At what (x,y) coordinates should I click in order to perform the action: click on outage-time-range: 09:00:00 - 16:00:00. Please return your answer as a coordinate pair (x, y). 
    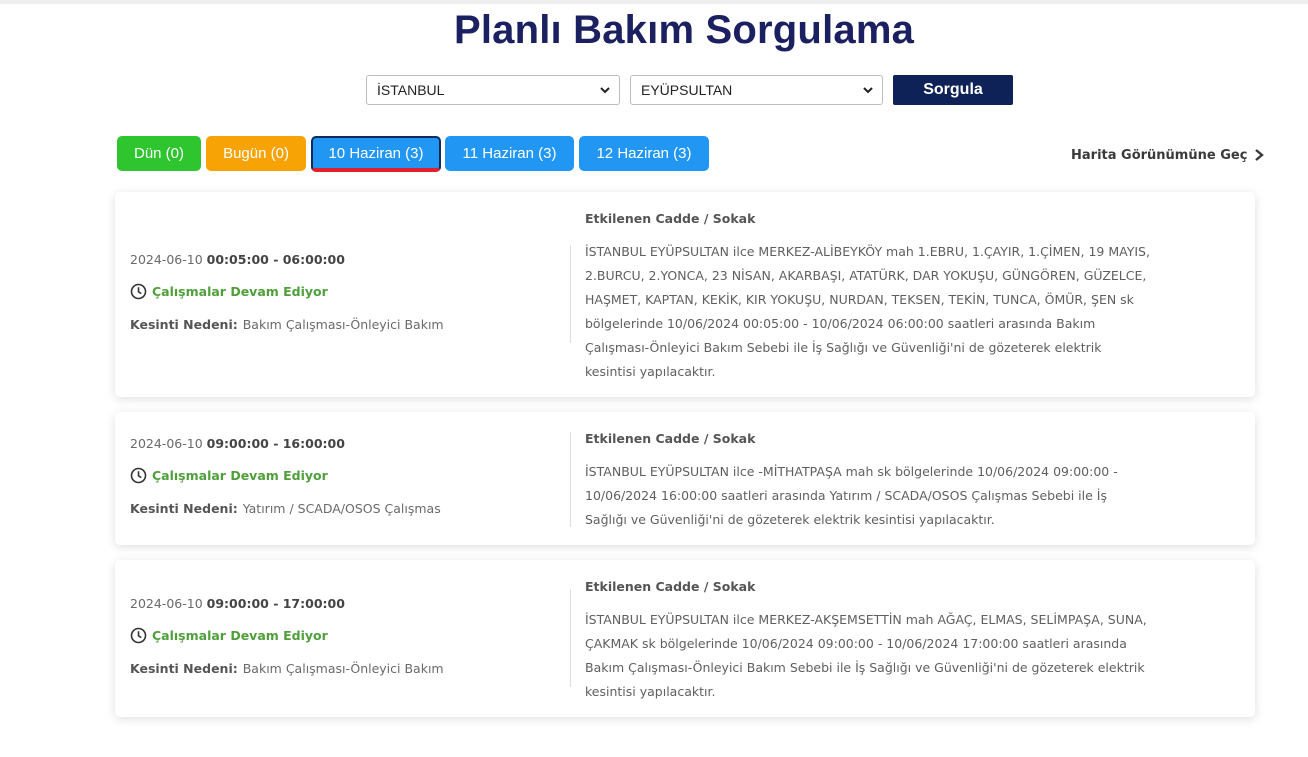
    Looking at the image, I should click on (275, 443).